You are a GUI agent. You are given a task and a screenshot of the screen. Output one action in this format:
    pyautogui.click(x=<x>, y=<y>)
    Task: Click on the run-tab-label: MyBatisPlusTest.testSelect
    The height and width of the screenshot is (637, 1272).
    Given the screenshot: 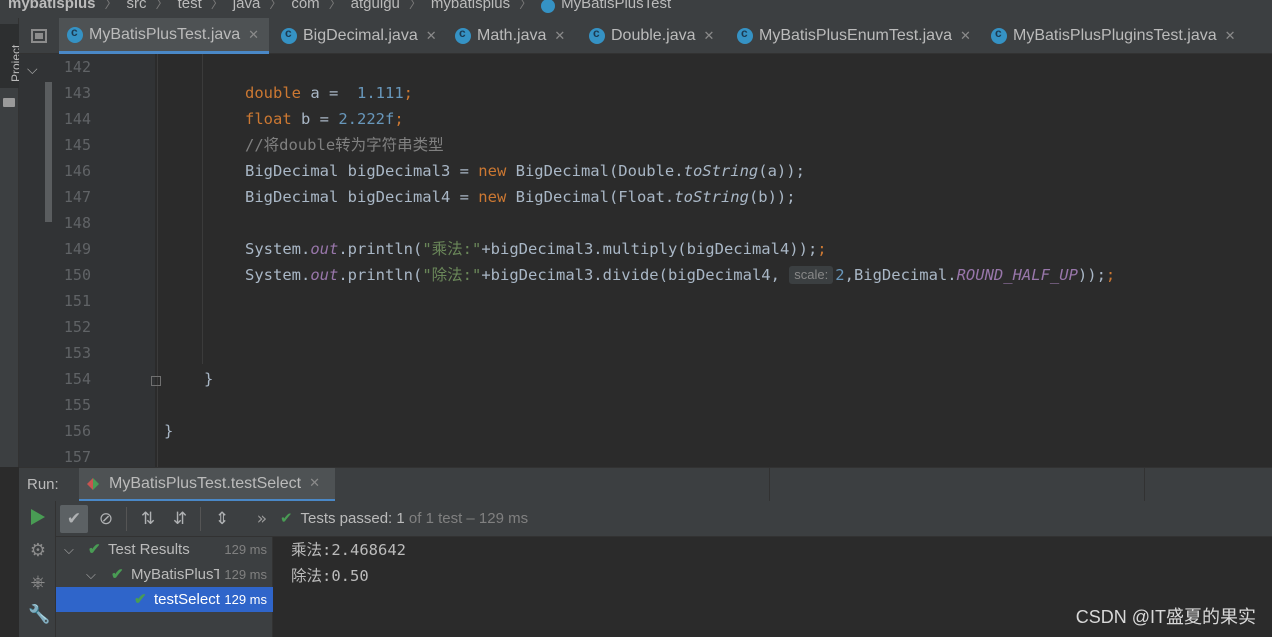 What is the action you would take?
    pyautogui.click(x=205, y=483)
    